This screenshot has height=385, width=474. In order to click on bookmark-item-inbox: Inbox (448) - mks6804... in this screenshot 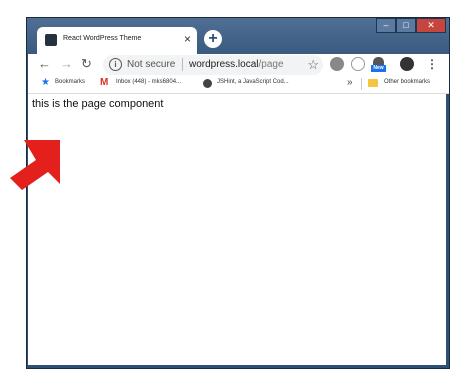, I will do `click(148, 82)`.